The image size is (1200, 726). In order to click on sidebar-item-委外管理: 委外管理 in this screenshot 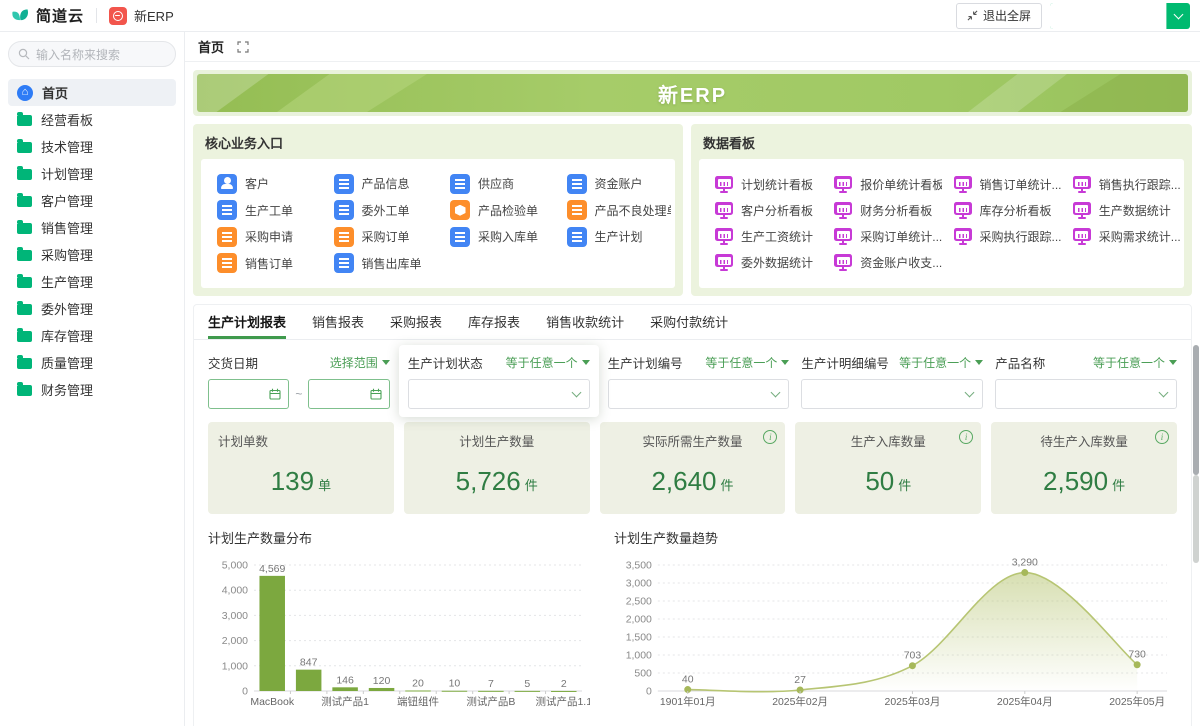, I will do `click(92, 308)`.